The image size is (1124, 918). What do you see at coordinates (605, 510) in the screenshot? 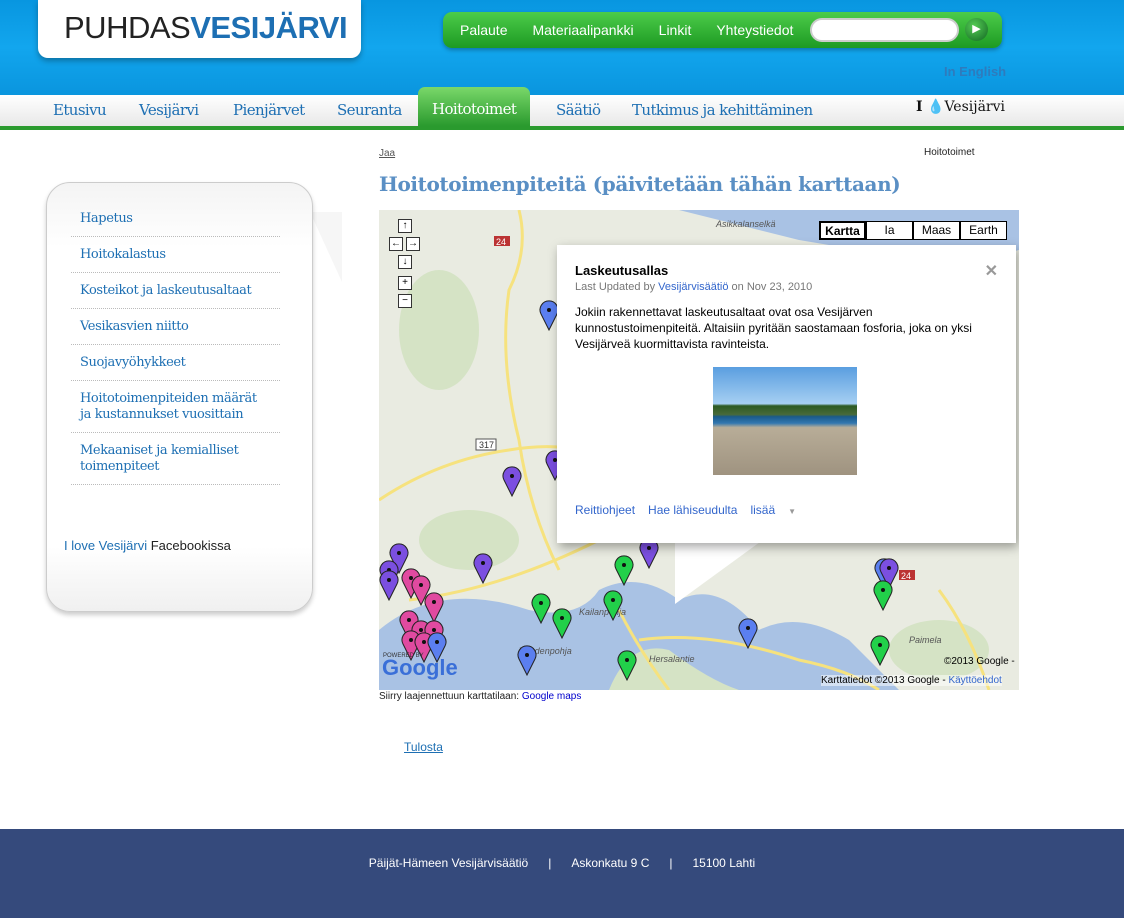
I see `directions-link: Reittiohjeet` at bounding box center [605, 510].